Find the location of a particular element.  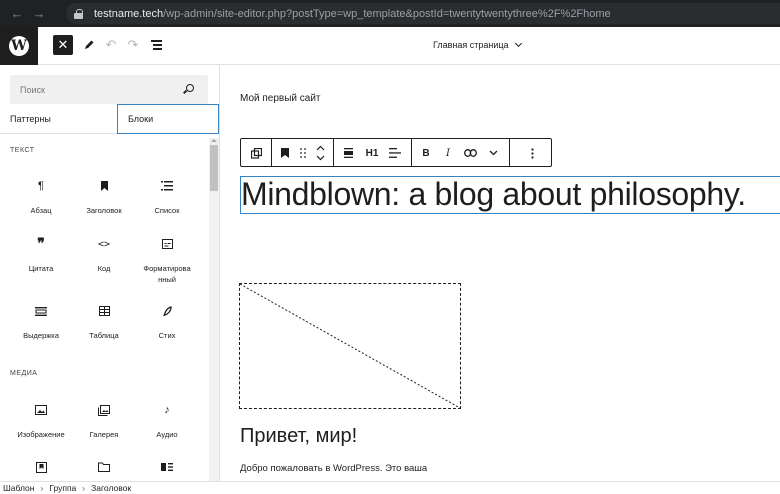

image-placeholder is located at coordinates (350, 346).